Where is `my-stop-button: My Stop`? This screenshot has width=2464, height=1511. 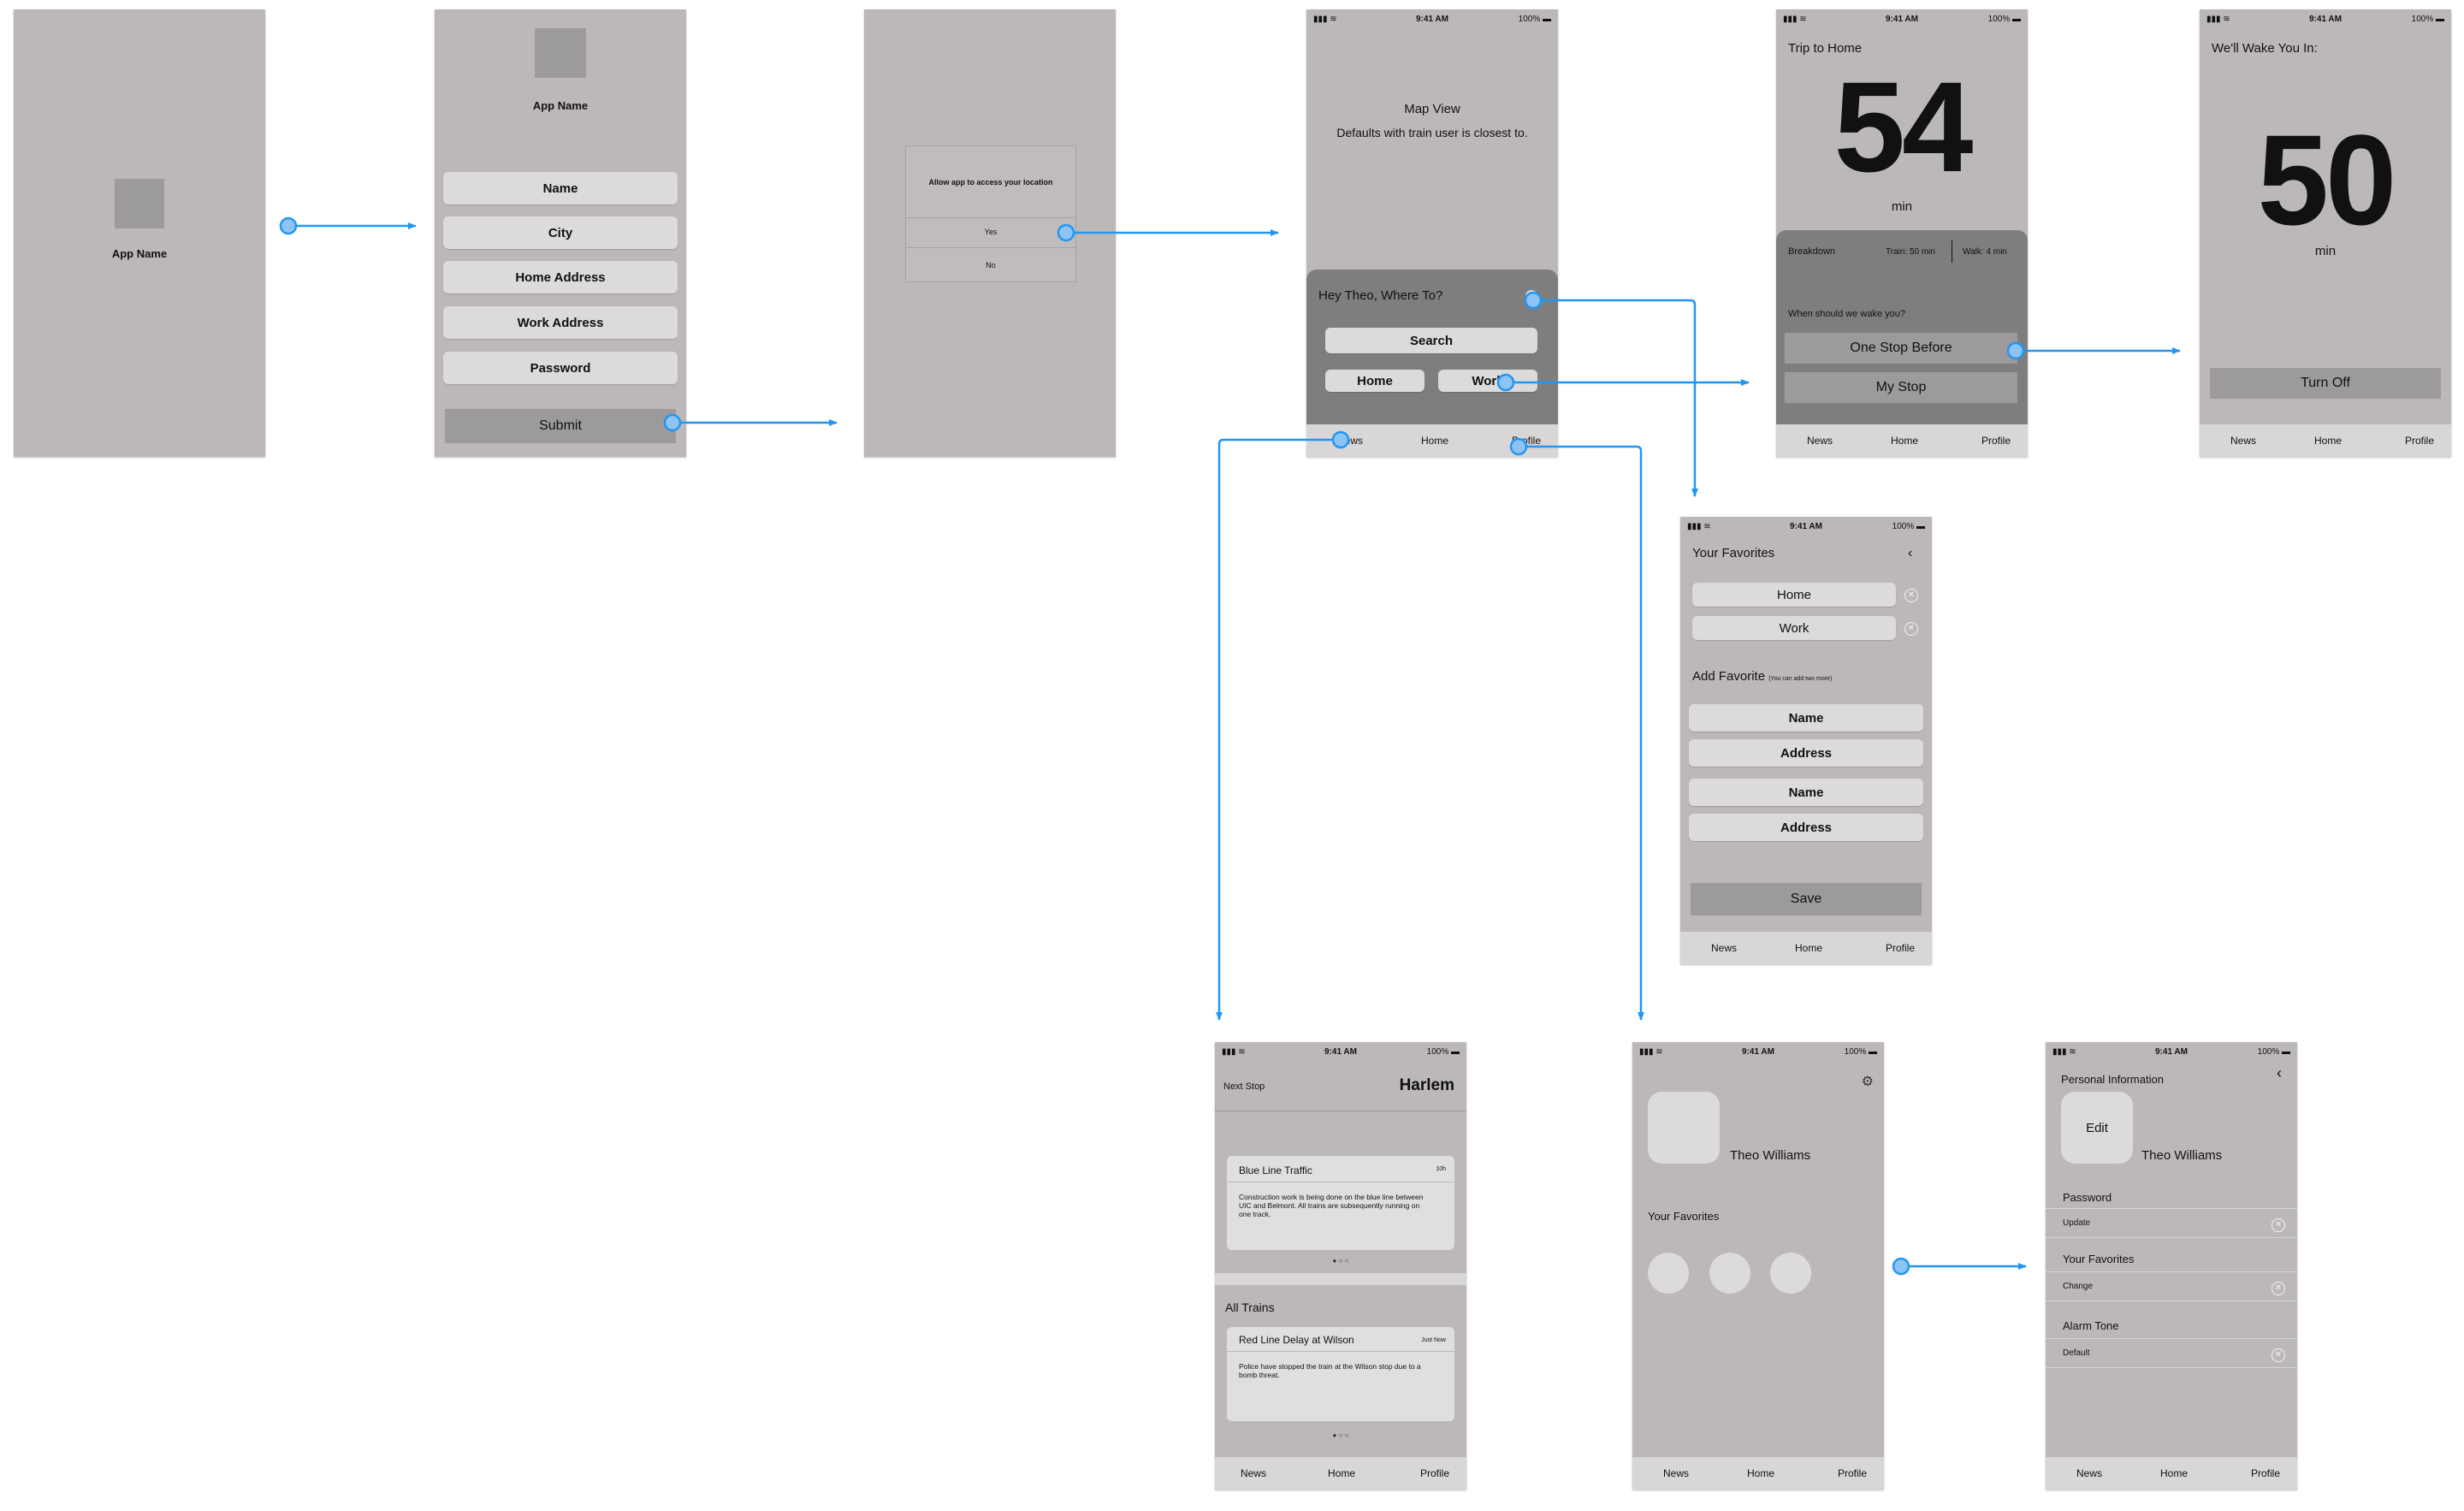 my-stop-button: My Stop is located at coordinates (1901, 387).